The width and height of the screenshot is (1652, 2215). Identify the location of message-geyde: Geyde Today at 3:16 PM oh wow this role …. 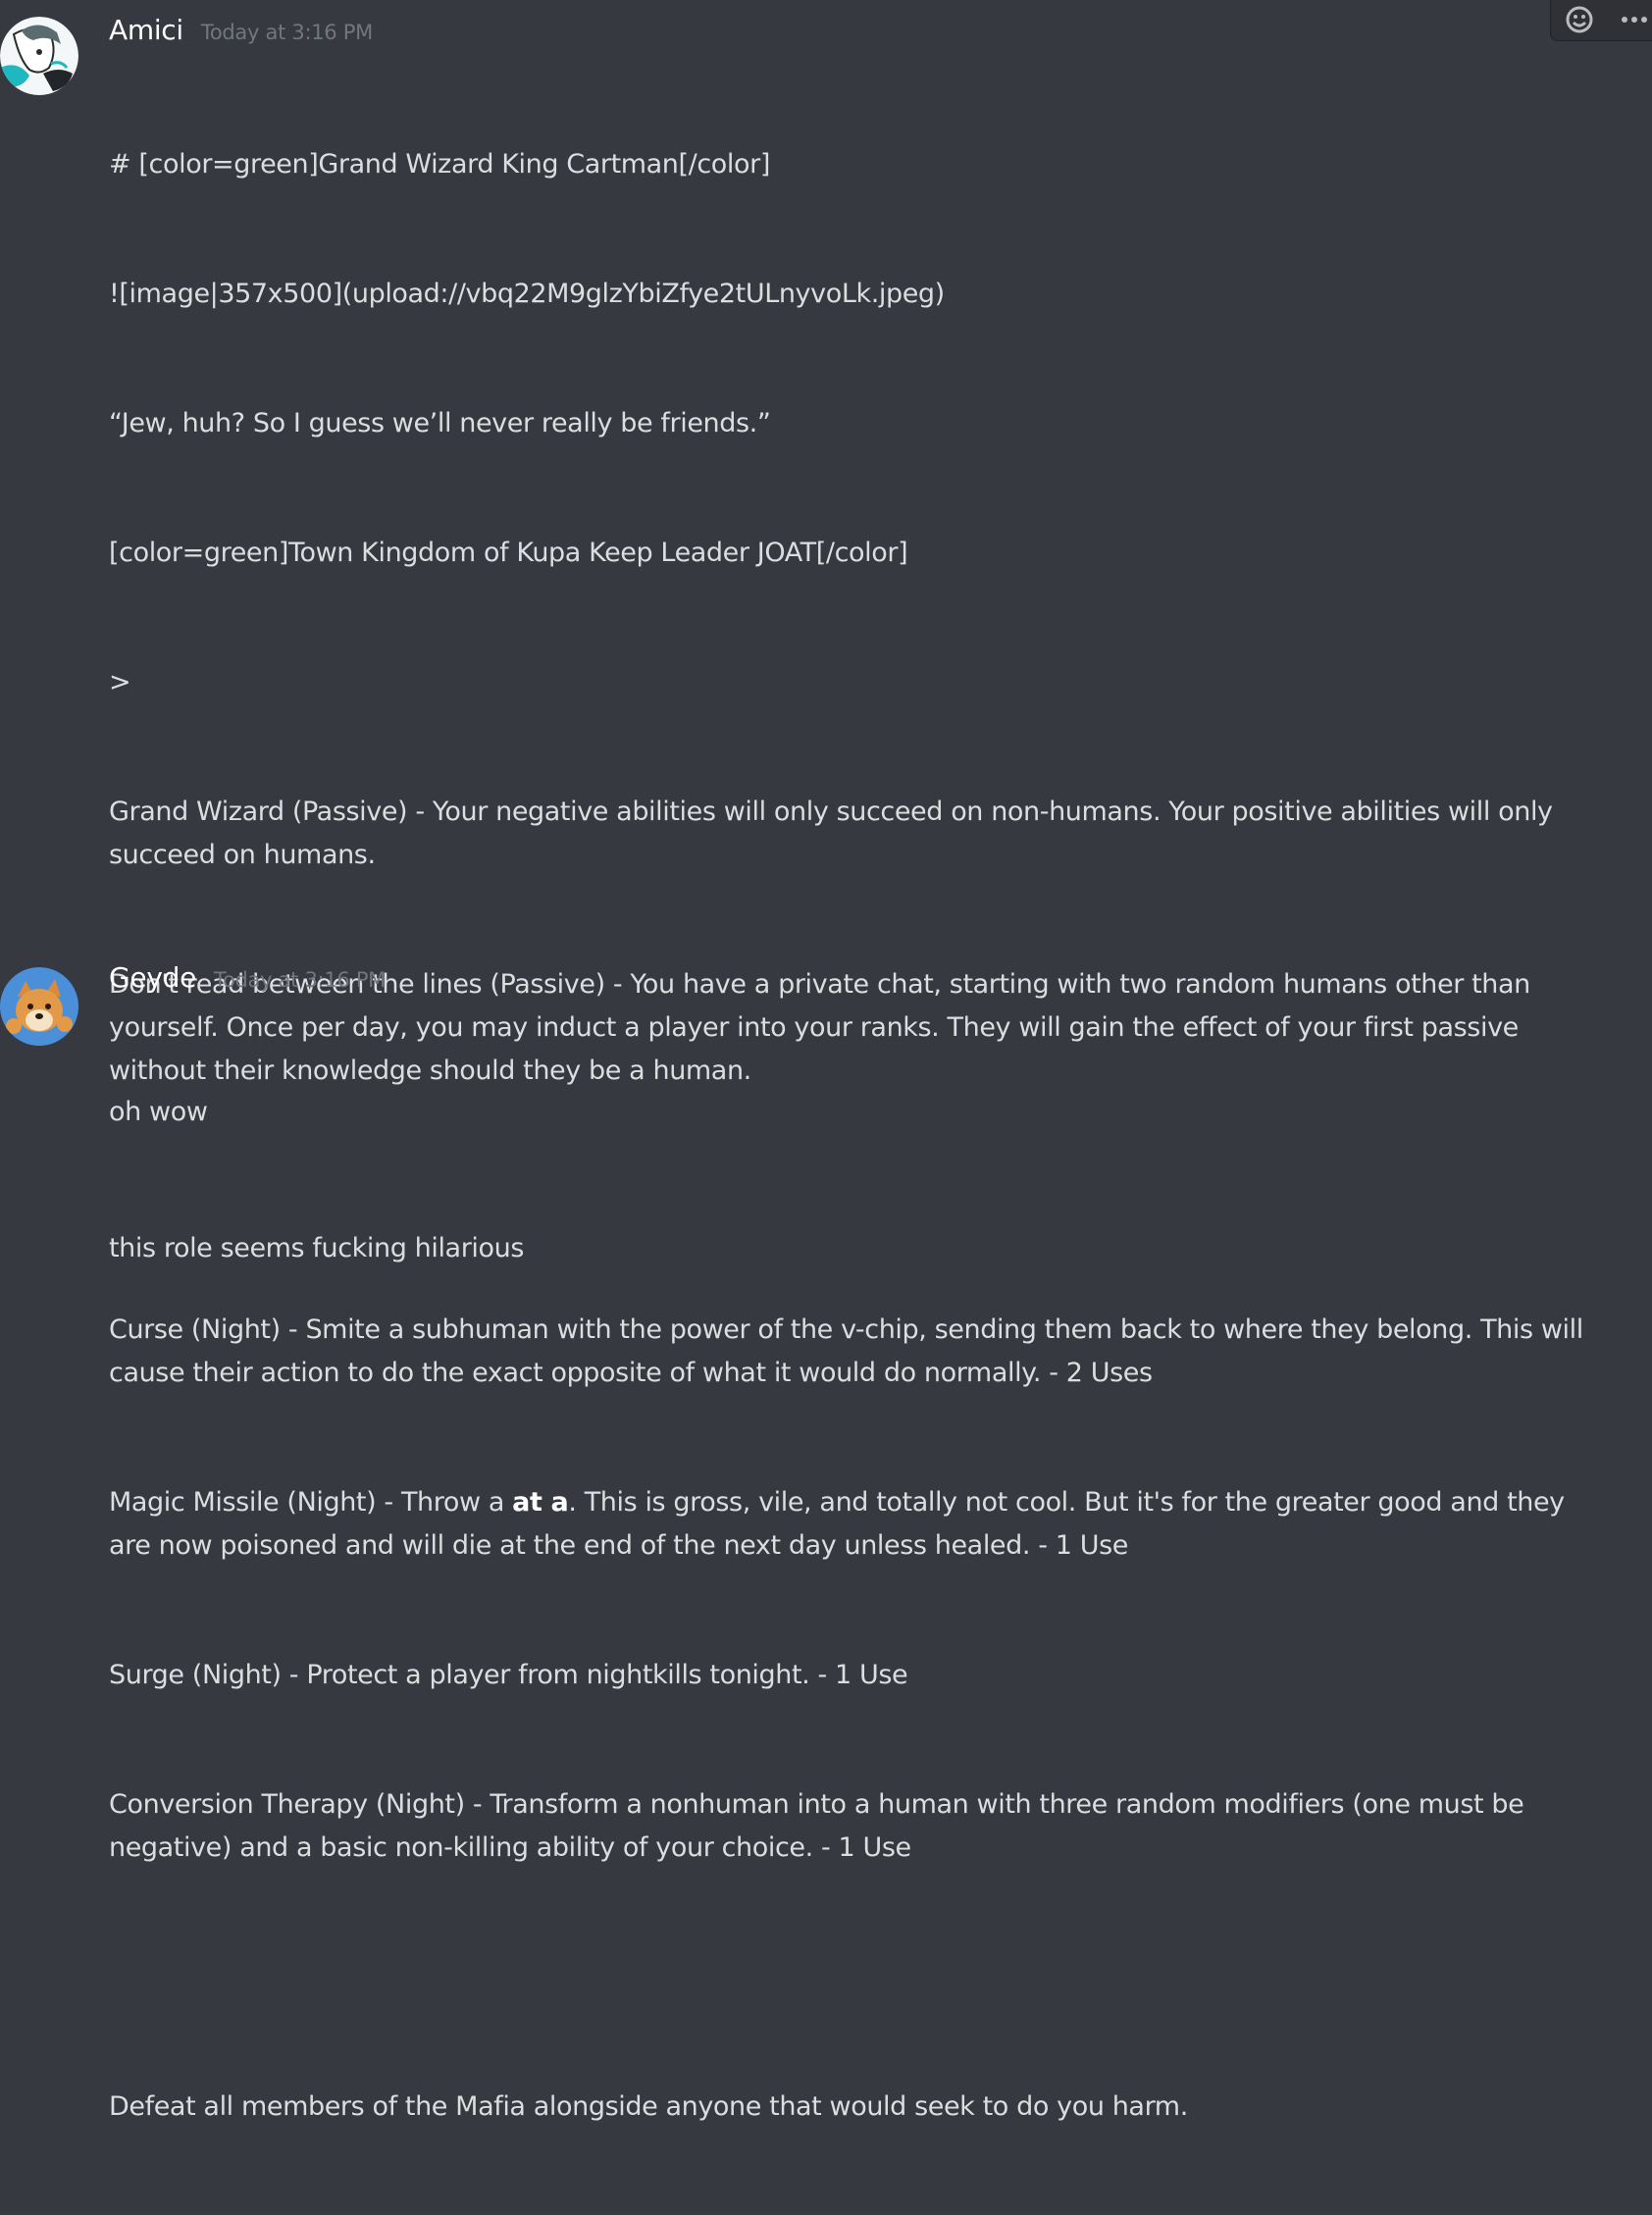
(826, 1030).